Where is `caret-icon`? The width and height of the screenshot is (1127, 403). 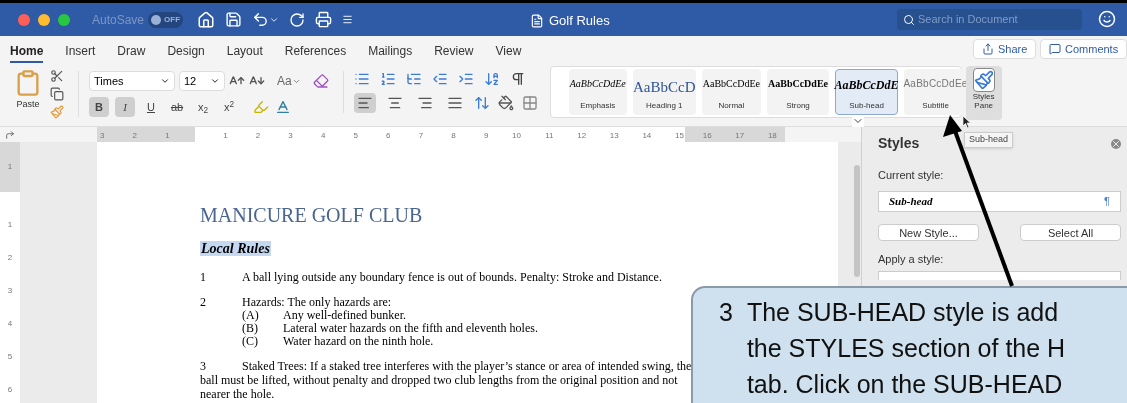 caret-icon is located at coordinates (215, 81).